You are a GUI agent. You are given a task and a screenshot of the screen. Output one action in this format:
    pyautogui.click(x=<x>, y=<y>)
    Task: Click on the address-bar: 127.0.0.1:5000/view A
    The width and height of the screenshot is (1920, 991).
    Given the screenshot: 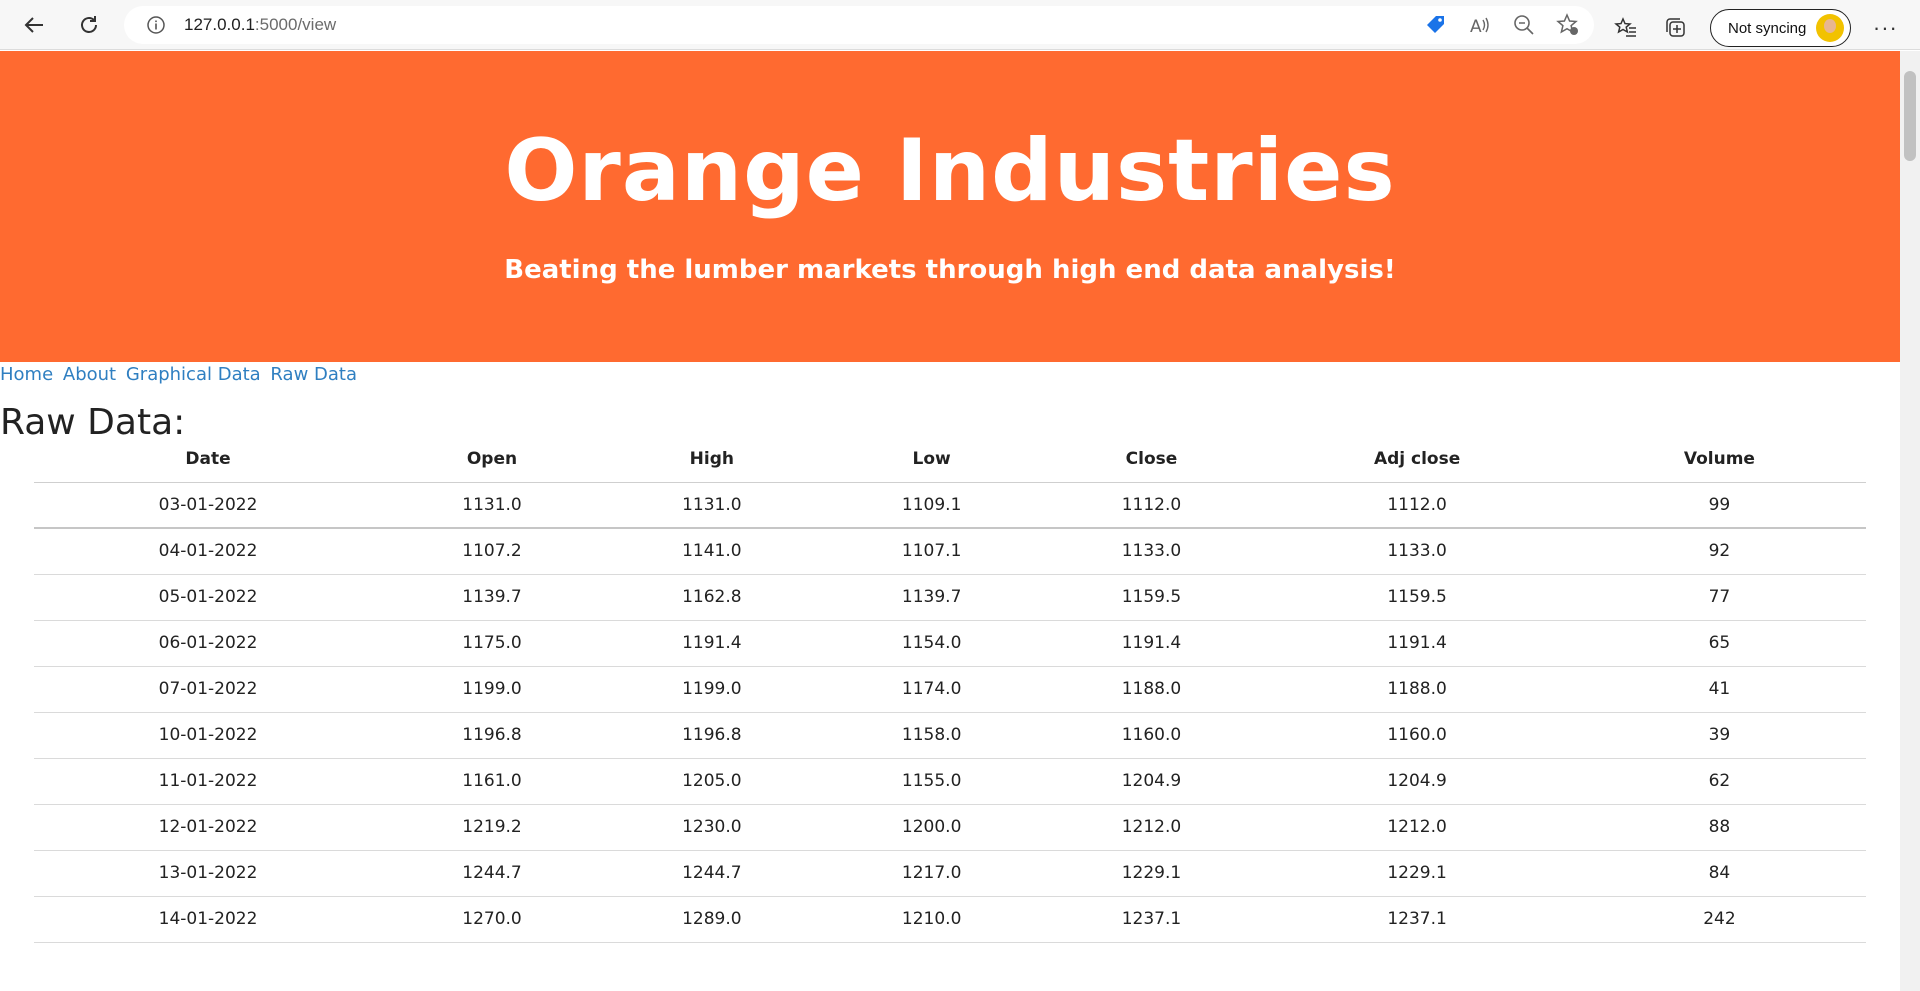 What is the action you would take?
    pyautogui.click(x=859, y=25)
    